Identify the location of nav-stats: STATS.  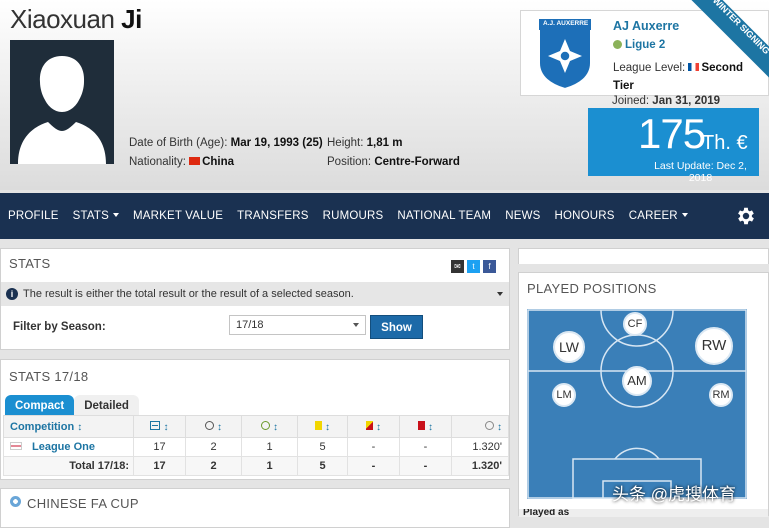
(96, 216).